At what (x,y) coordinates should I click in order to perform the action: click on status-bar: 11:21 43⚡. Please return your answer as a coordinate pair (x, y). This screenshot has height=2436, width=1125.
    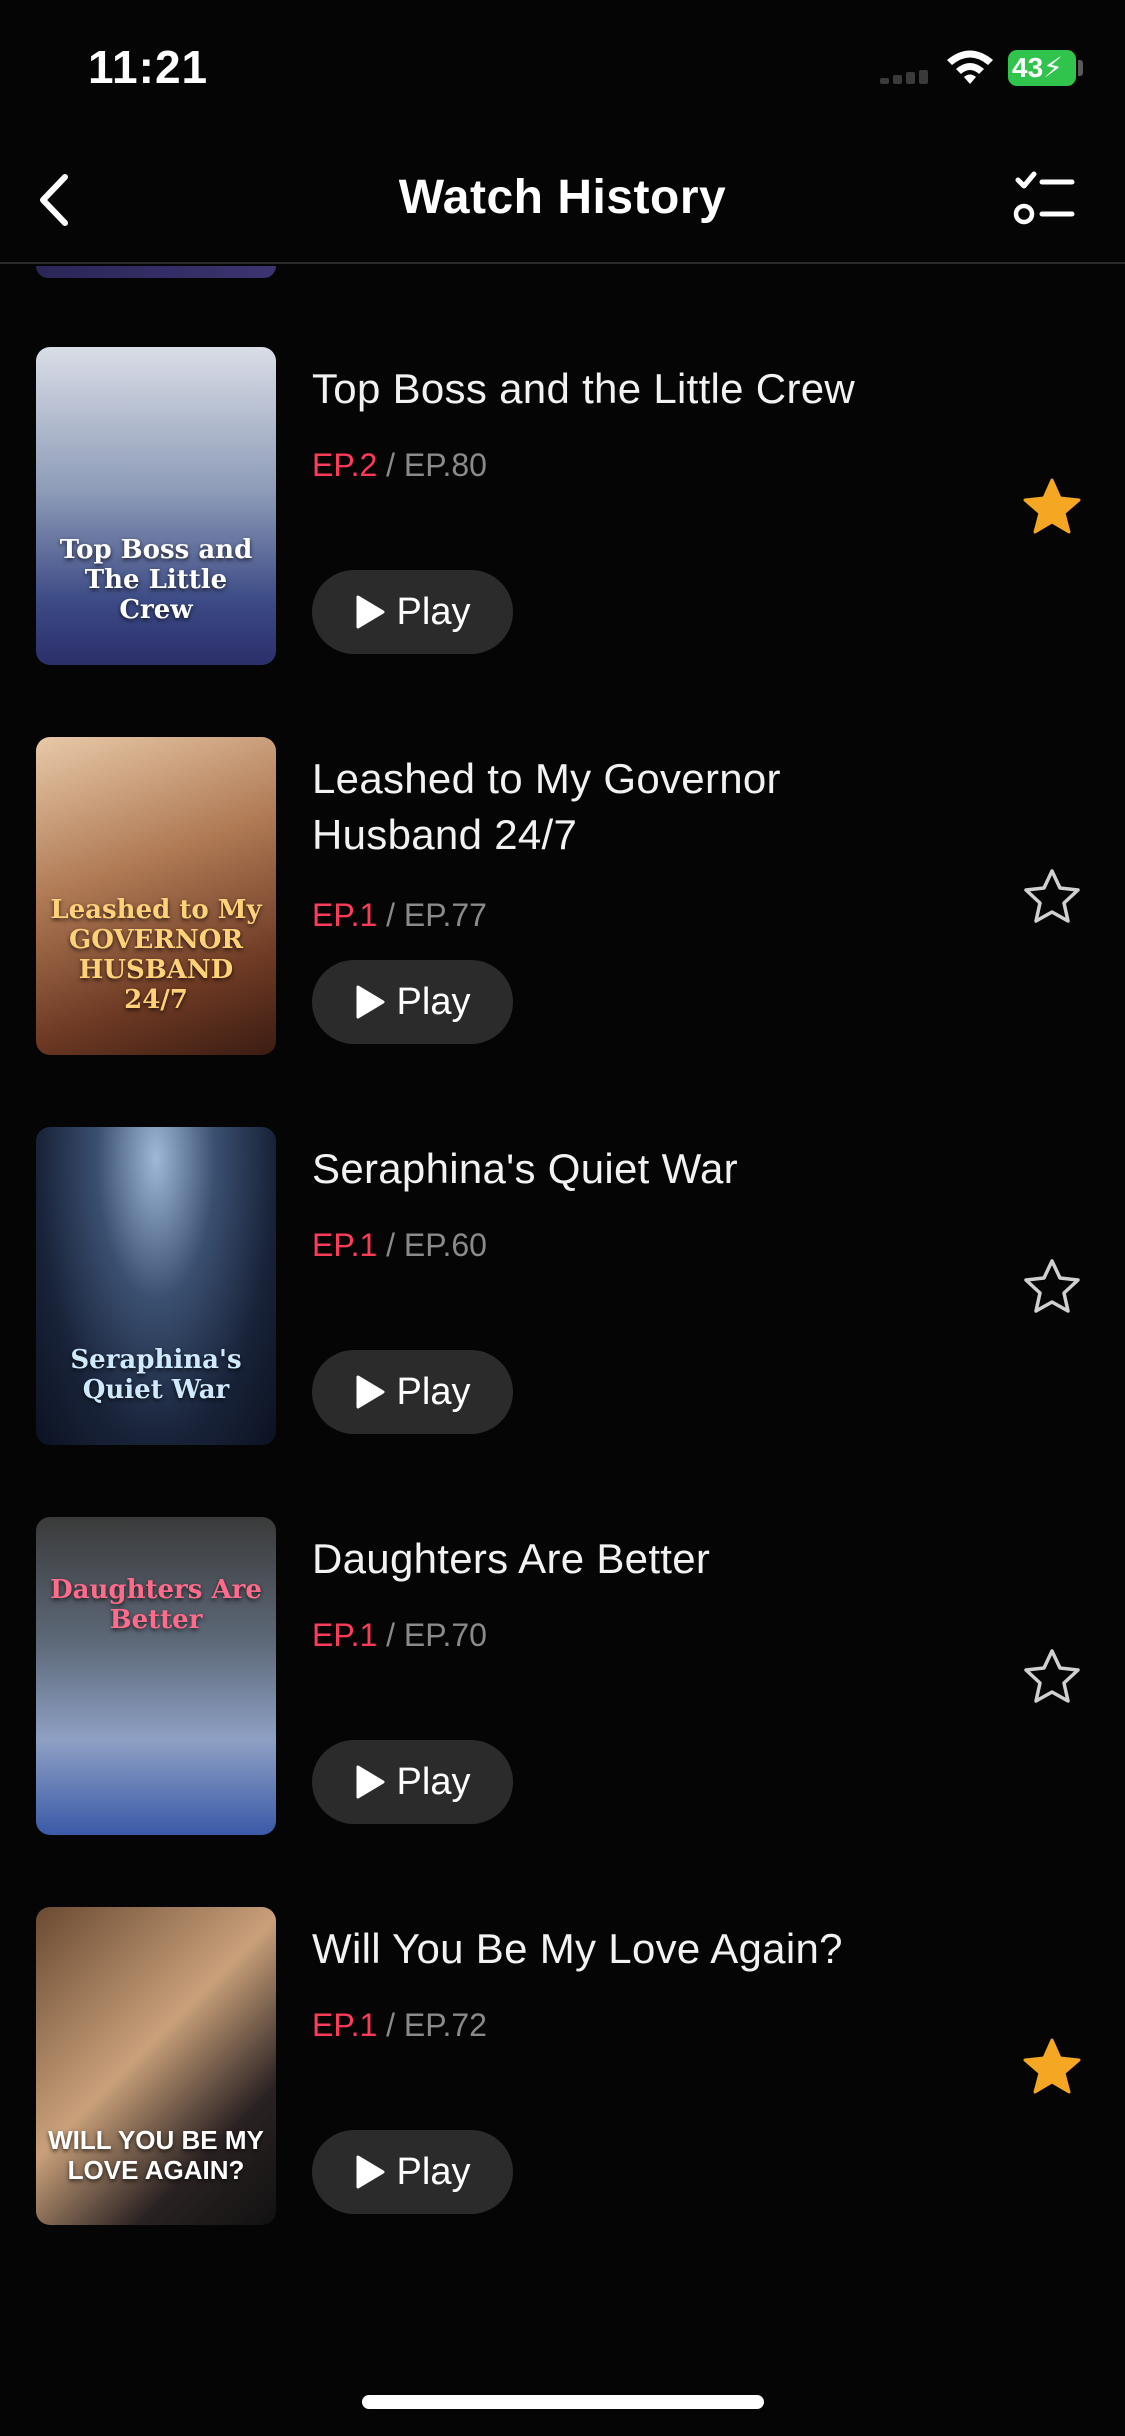
    Looking at the image, I should click on (562, 70).